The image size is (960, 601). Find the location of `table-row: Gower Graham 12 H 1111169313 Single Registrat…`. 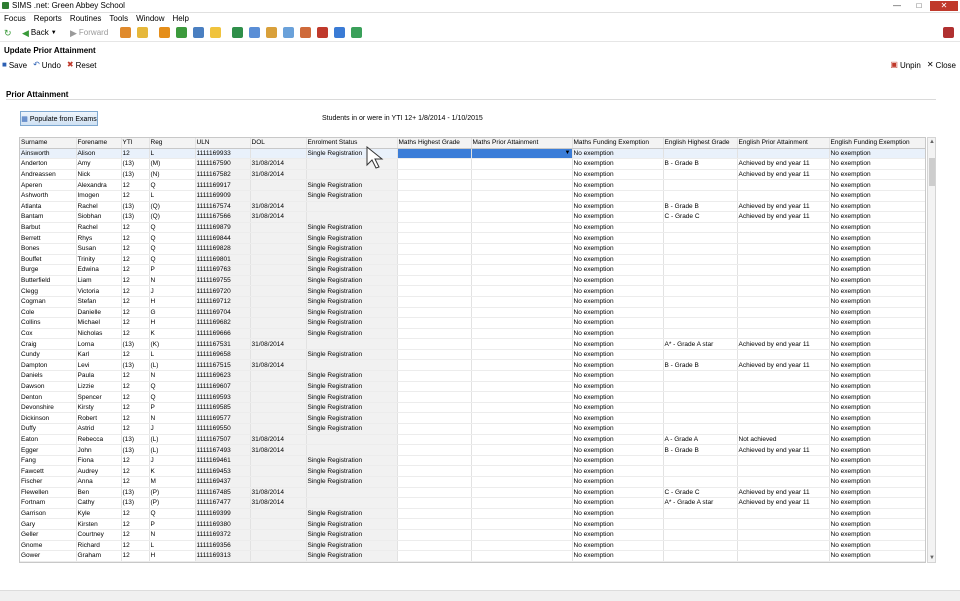

table-row: Gower Graham 12 H 1111169313 Single Registrat… is located at coordinates (472, 556).